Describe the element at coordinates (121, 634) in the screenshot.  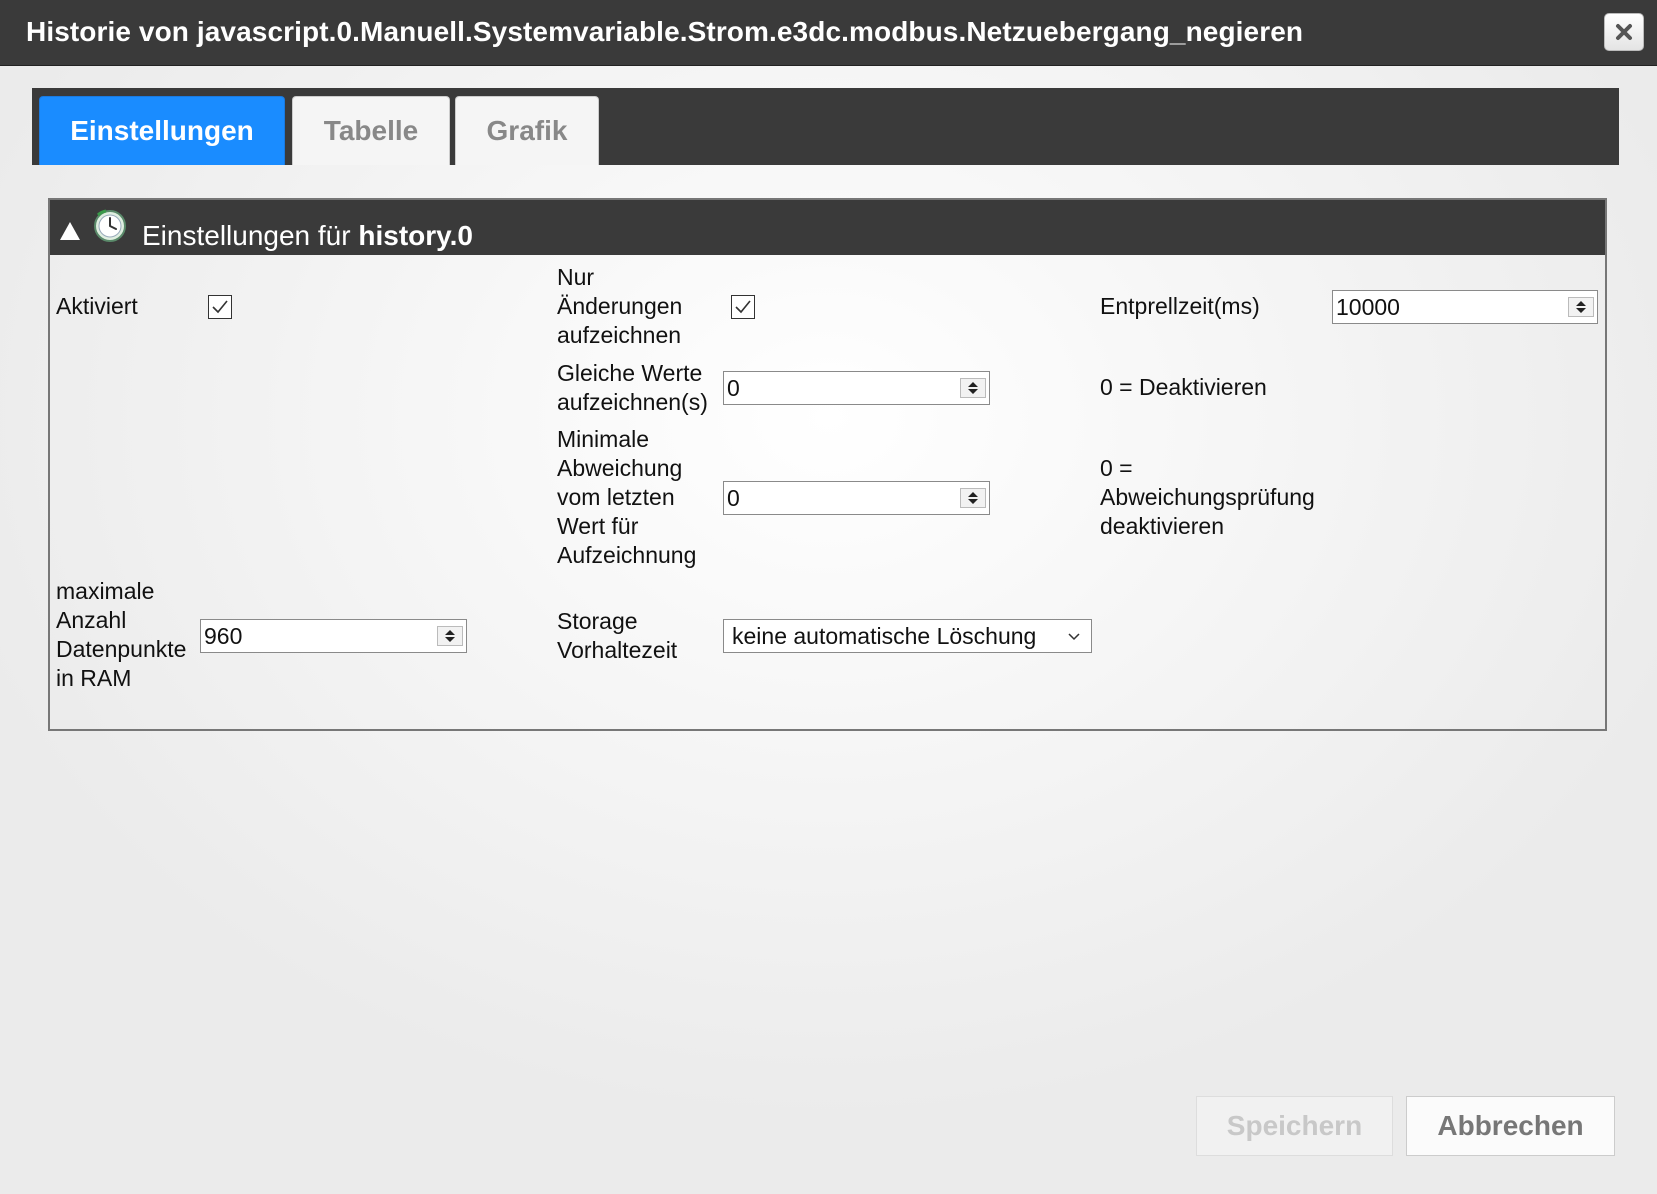
I see `max-ram-label: maximale Anzahl Datenpunkte in RAM` at that location.